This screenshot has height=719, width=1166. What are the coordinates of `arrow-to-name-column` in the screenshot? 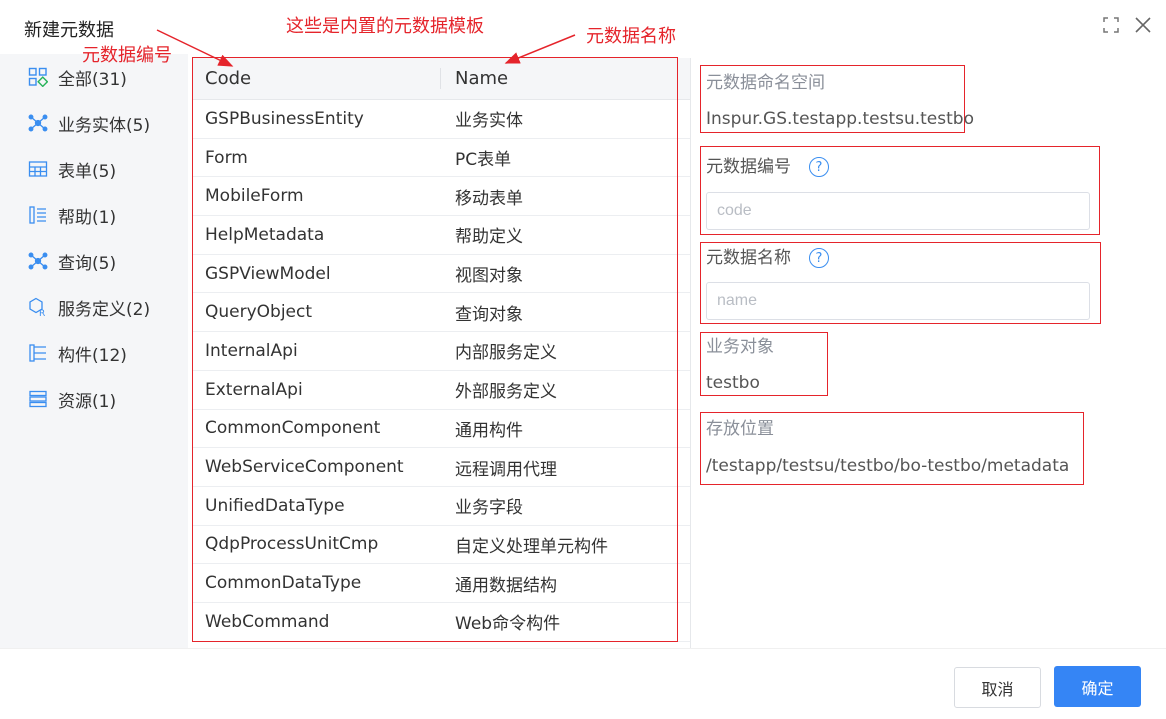 It's located at (540, 49).